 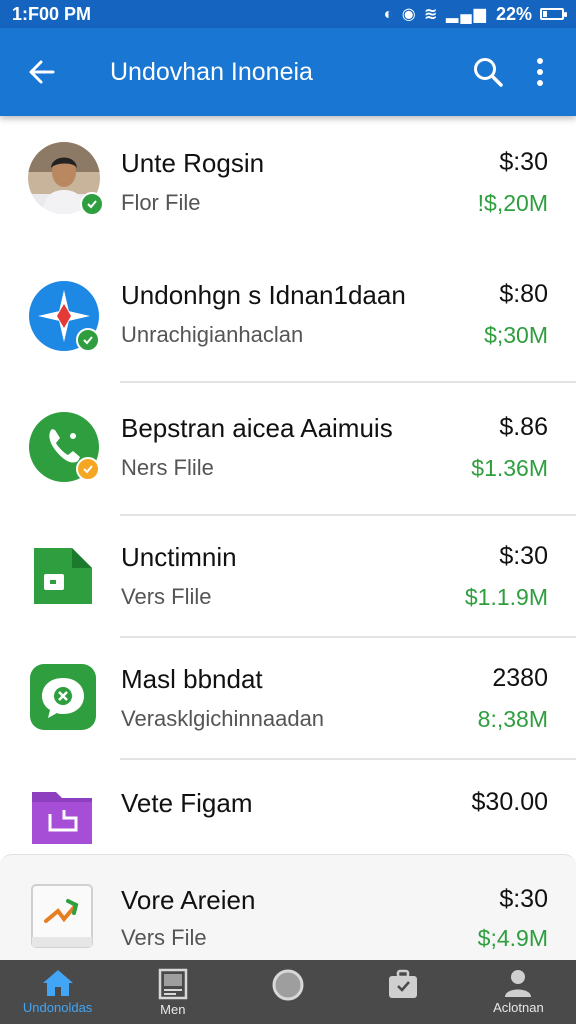 What do you see at coordinates (516, 335) in the screenshot?
I see `item-size: $;30M` at bounding box center [516, 335].